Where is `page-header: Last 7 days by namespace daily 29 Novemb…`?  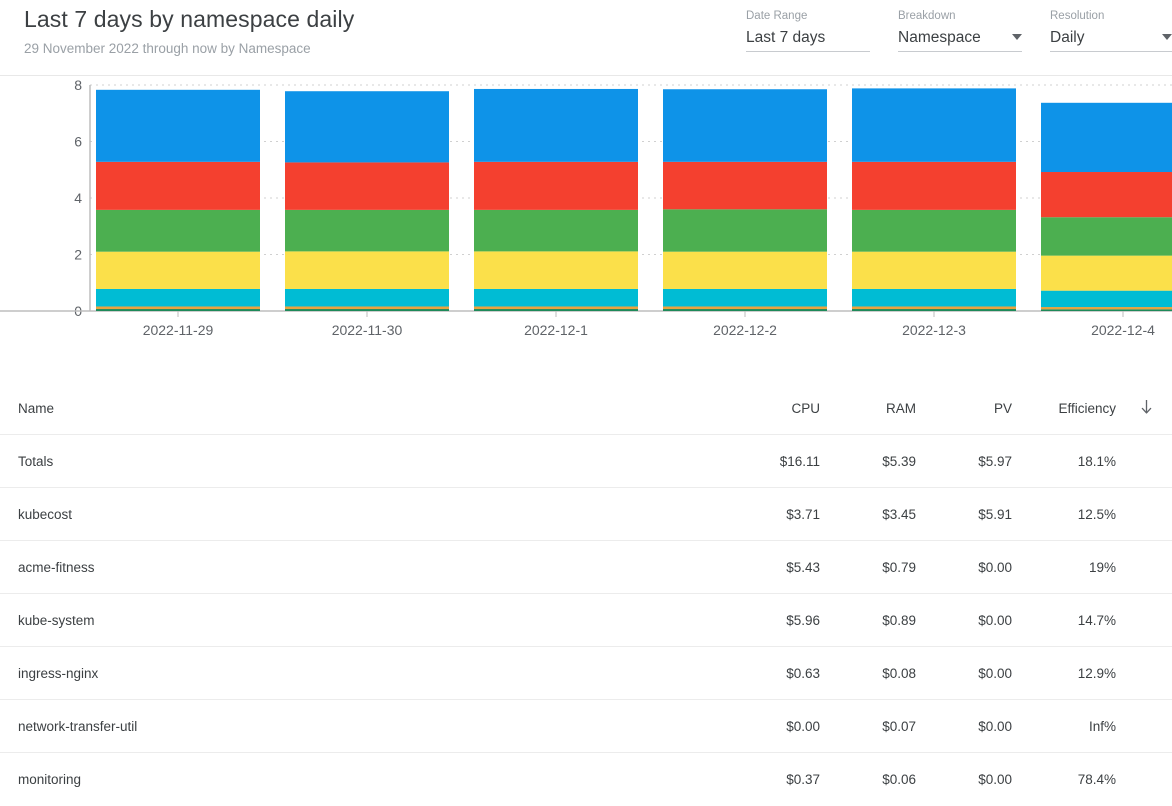 page-header: Last 7 days by namespace daily 29 Novemb… is located at coordinates (586, 38).